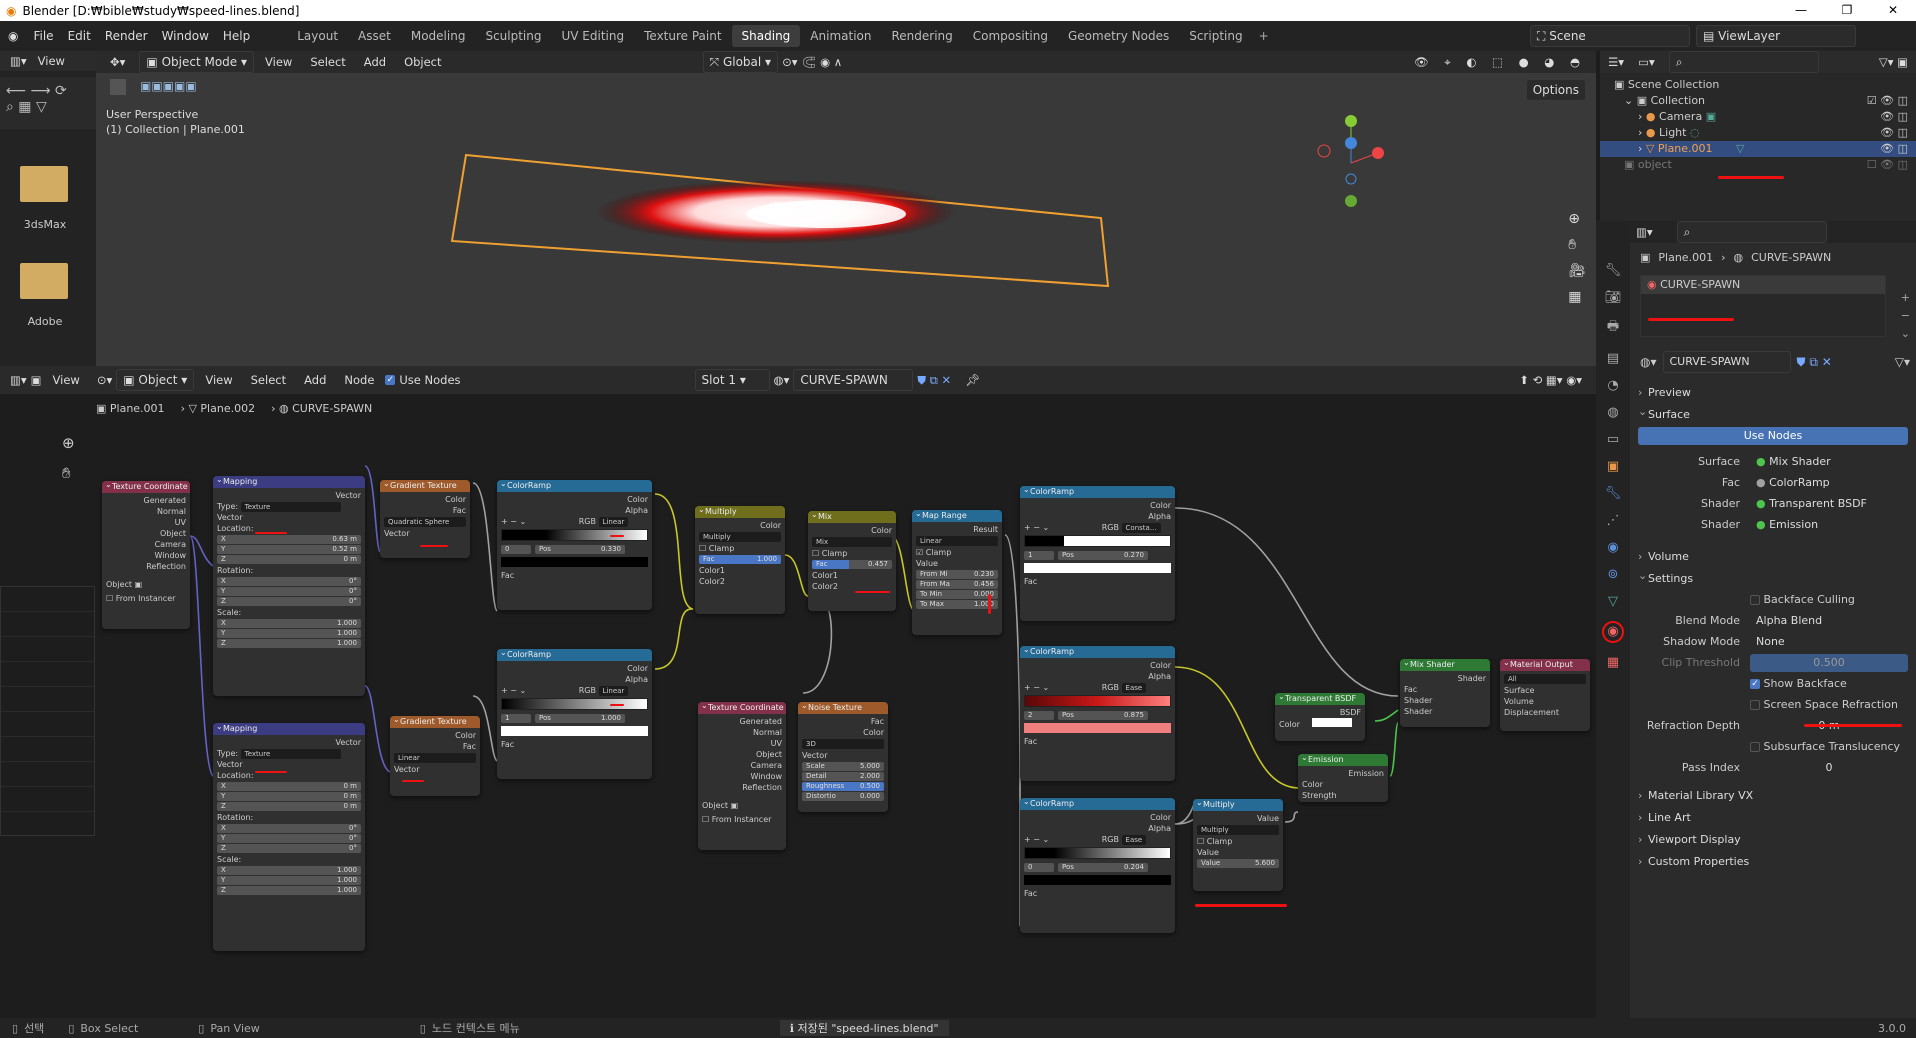  Describe the element at coordinates (289, 764) in the screenshot. I see `socket-vector-in: Vector` at that location.